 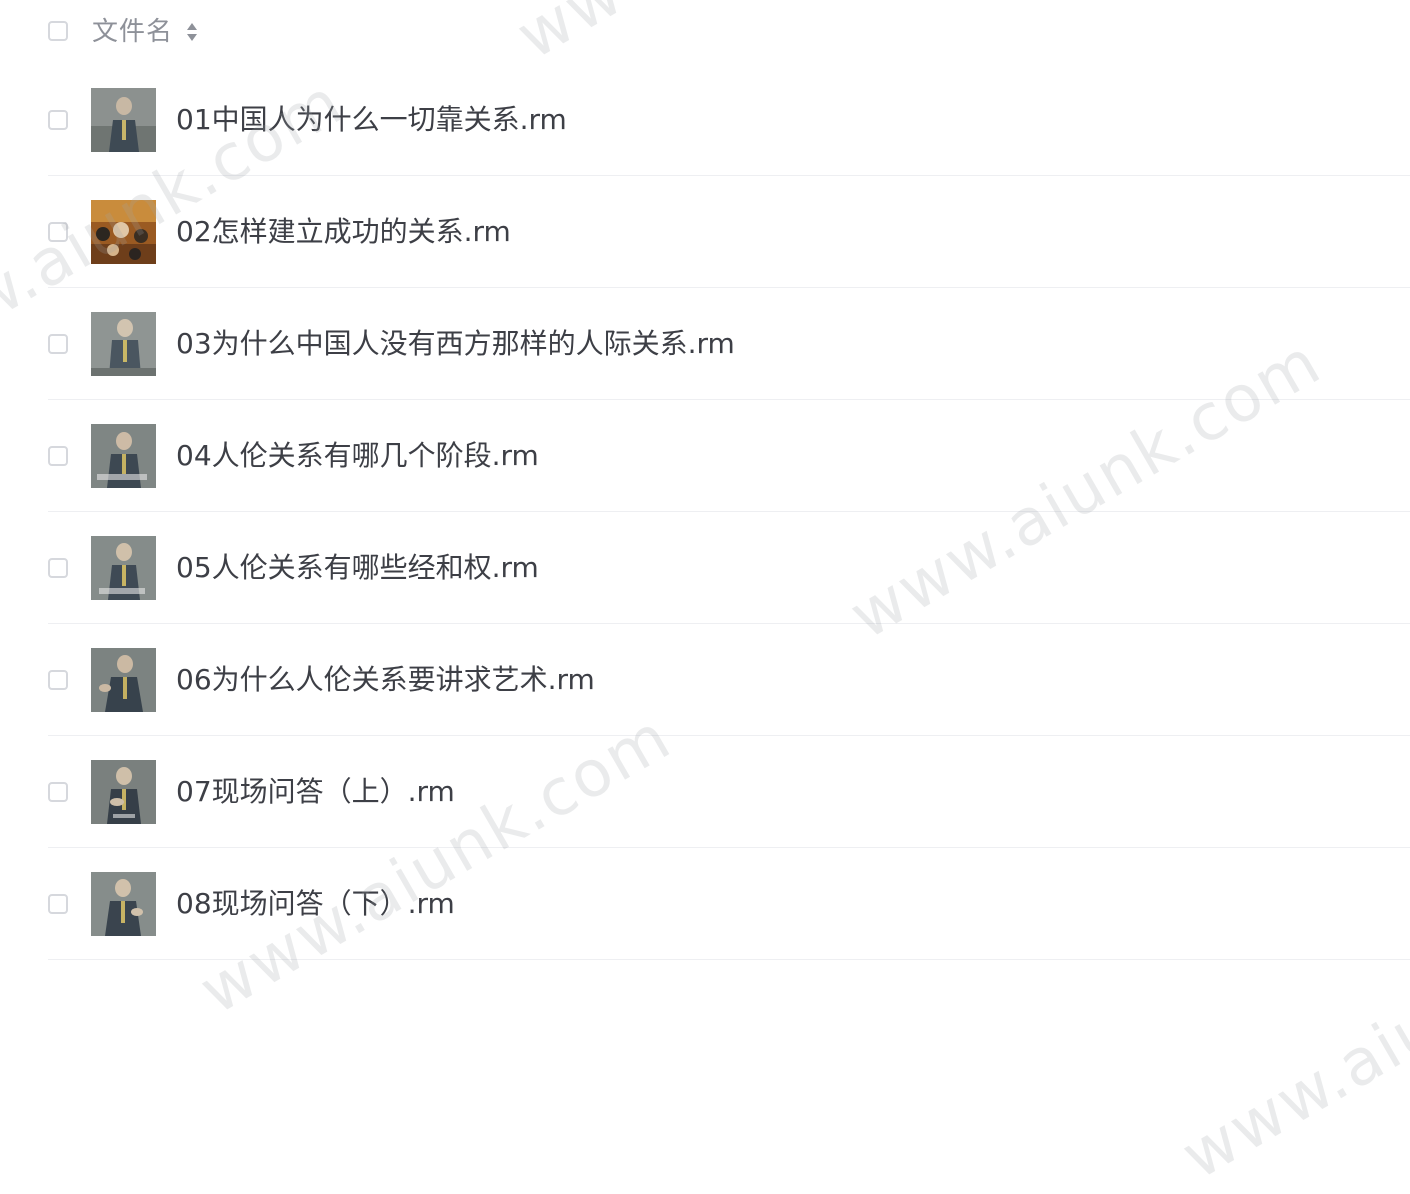 I want to click on file-name: 06为什么人伦关系要讲求艺术.rm, so click(x=385, y=680).